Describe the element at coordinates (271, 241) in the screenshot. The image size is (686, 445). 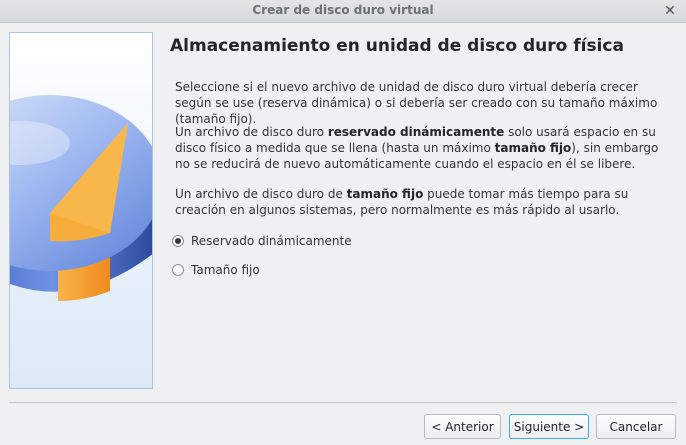
I see `radio-dynamic-label: Reservado dinámicamente` at that location.